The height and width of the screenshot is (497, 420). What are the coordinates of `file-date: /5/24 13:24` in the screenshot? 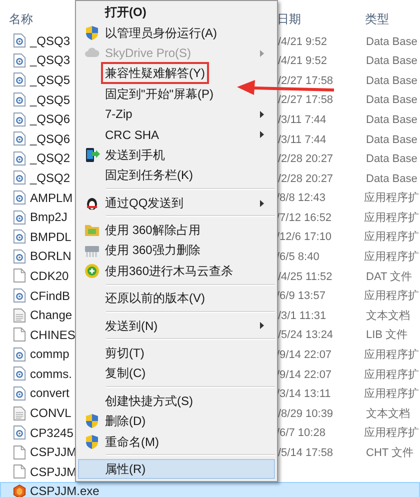 It's located at (306, 335).